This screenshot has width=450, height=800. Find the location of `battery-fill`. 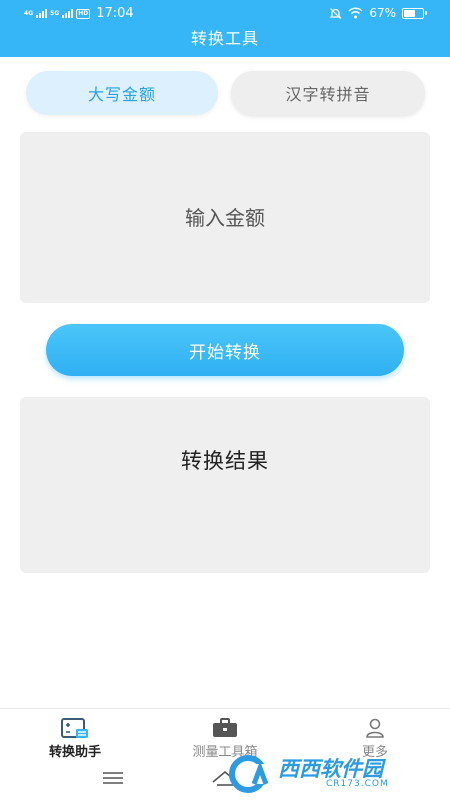

battery-fill is located at coordinates (409, 13).